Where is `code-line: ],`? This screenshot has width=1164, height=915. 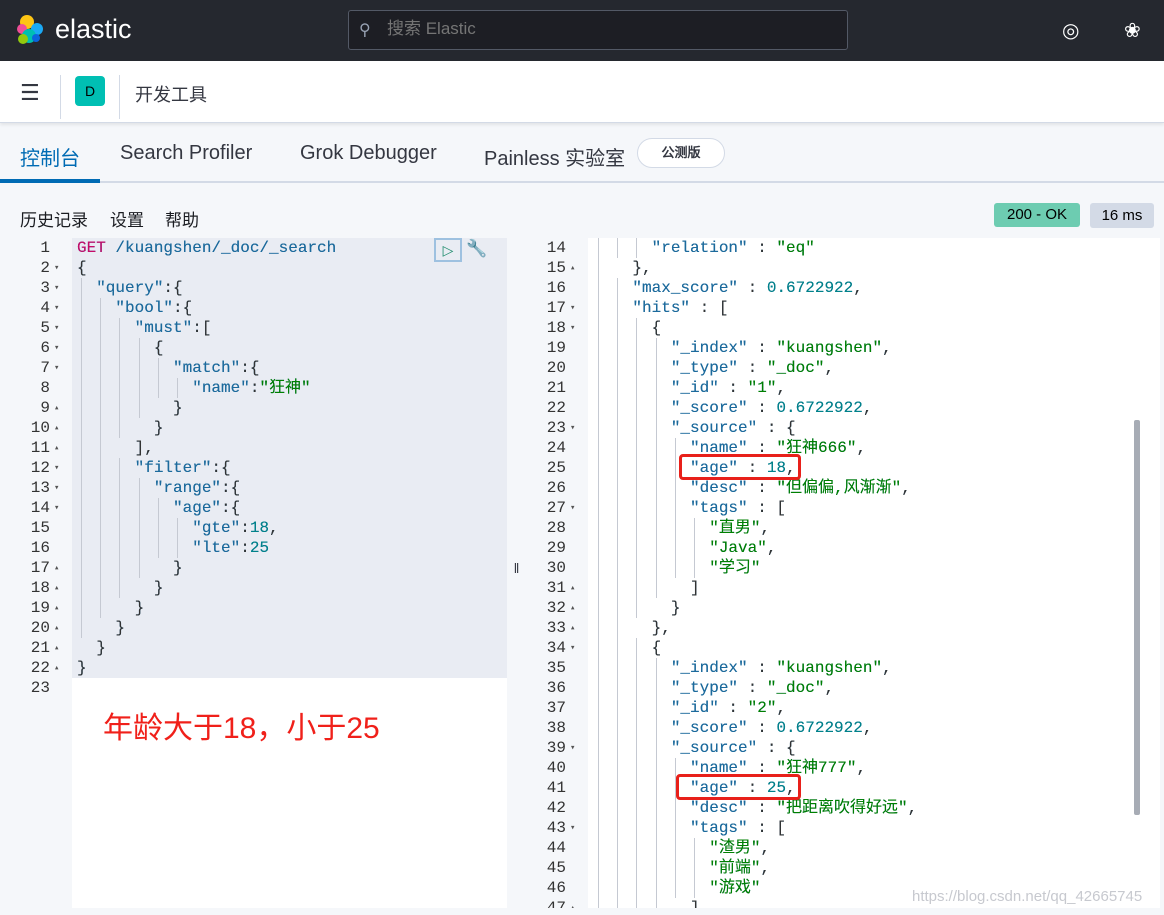
code-line: ], is located at coordinates (115, 448).